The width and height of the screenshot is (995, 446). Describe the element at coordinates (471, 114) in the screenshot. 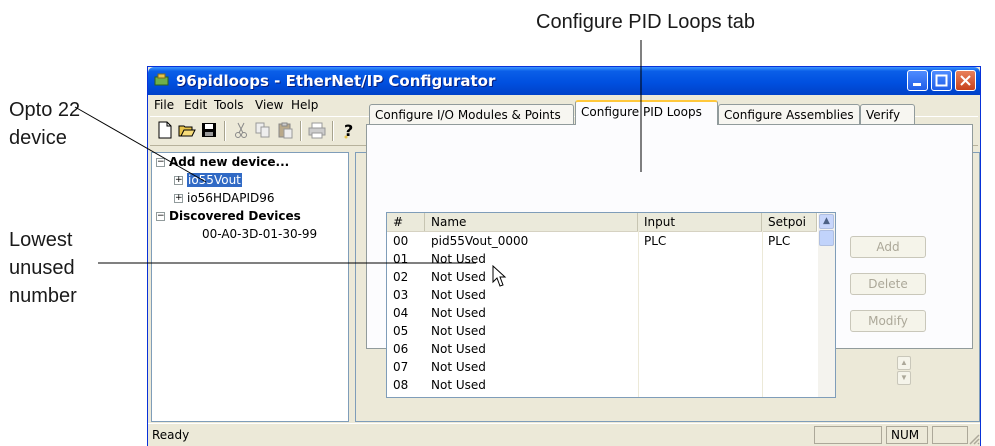

I see `tab-configure-io: Configure I/O Modules & Points` at that location.